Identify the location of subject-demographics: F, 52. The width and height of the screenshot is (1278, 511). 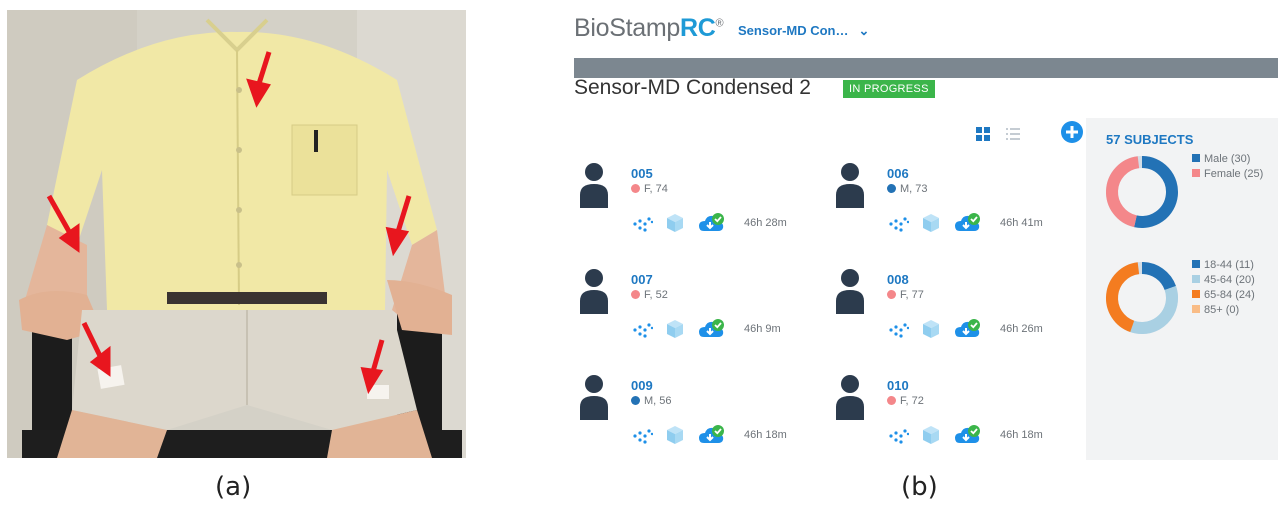
(649, 295).